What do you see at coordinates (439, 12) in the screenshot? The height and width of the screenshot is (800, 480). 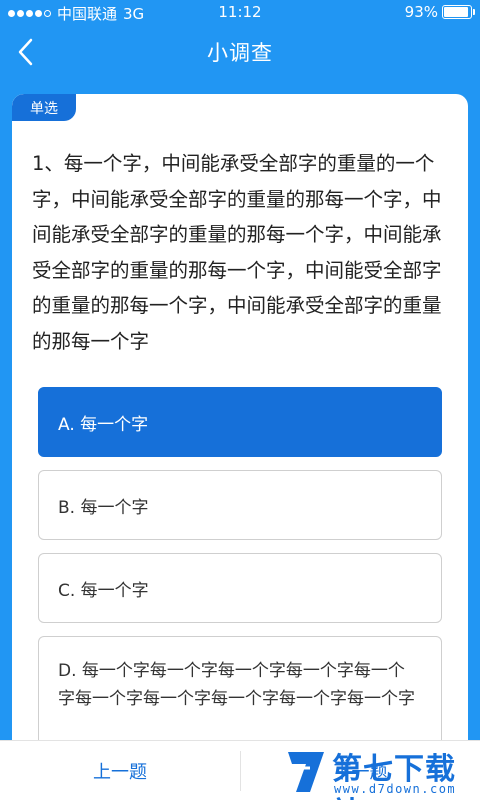 I see `status-right: 93%` at bounding box center [439, 12].